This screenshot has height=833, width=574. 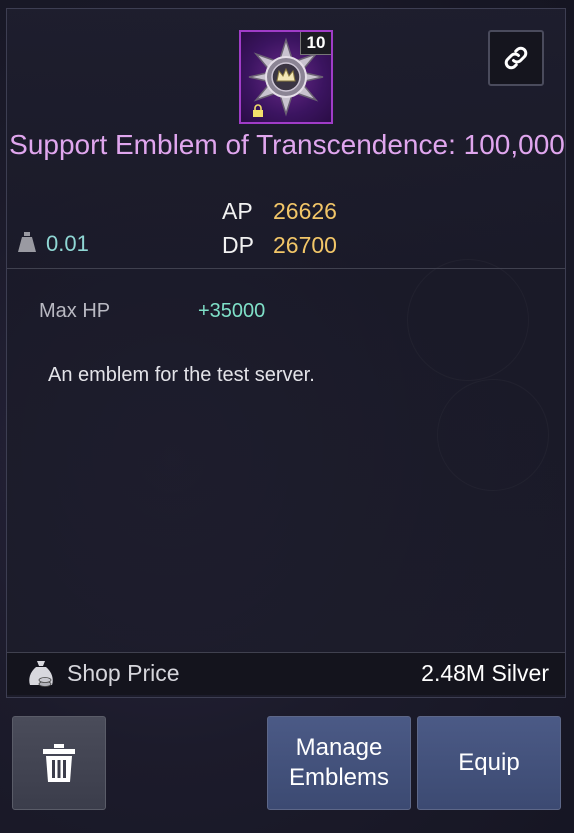 I want to click on ap-value: 26626, so click(x=305, y=211).